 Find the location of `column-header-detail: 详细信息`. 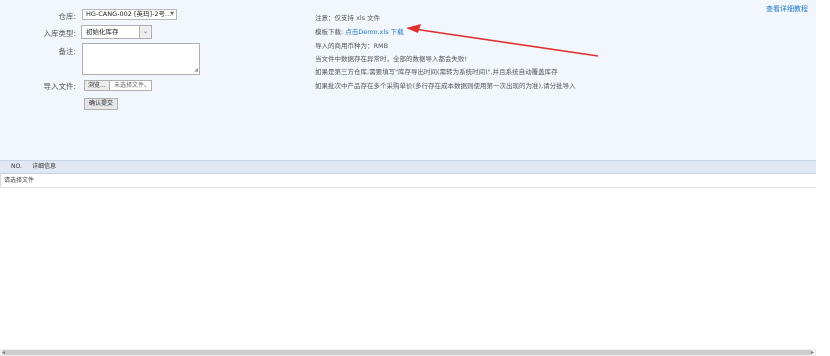

column-header-detail: 详细信息 is located at coordinates (44, 166).